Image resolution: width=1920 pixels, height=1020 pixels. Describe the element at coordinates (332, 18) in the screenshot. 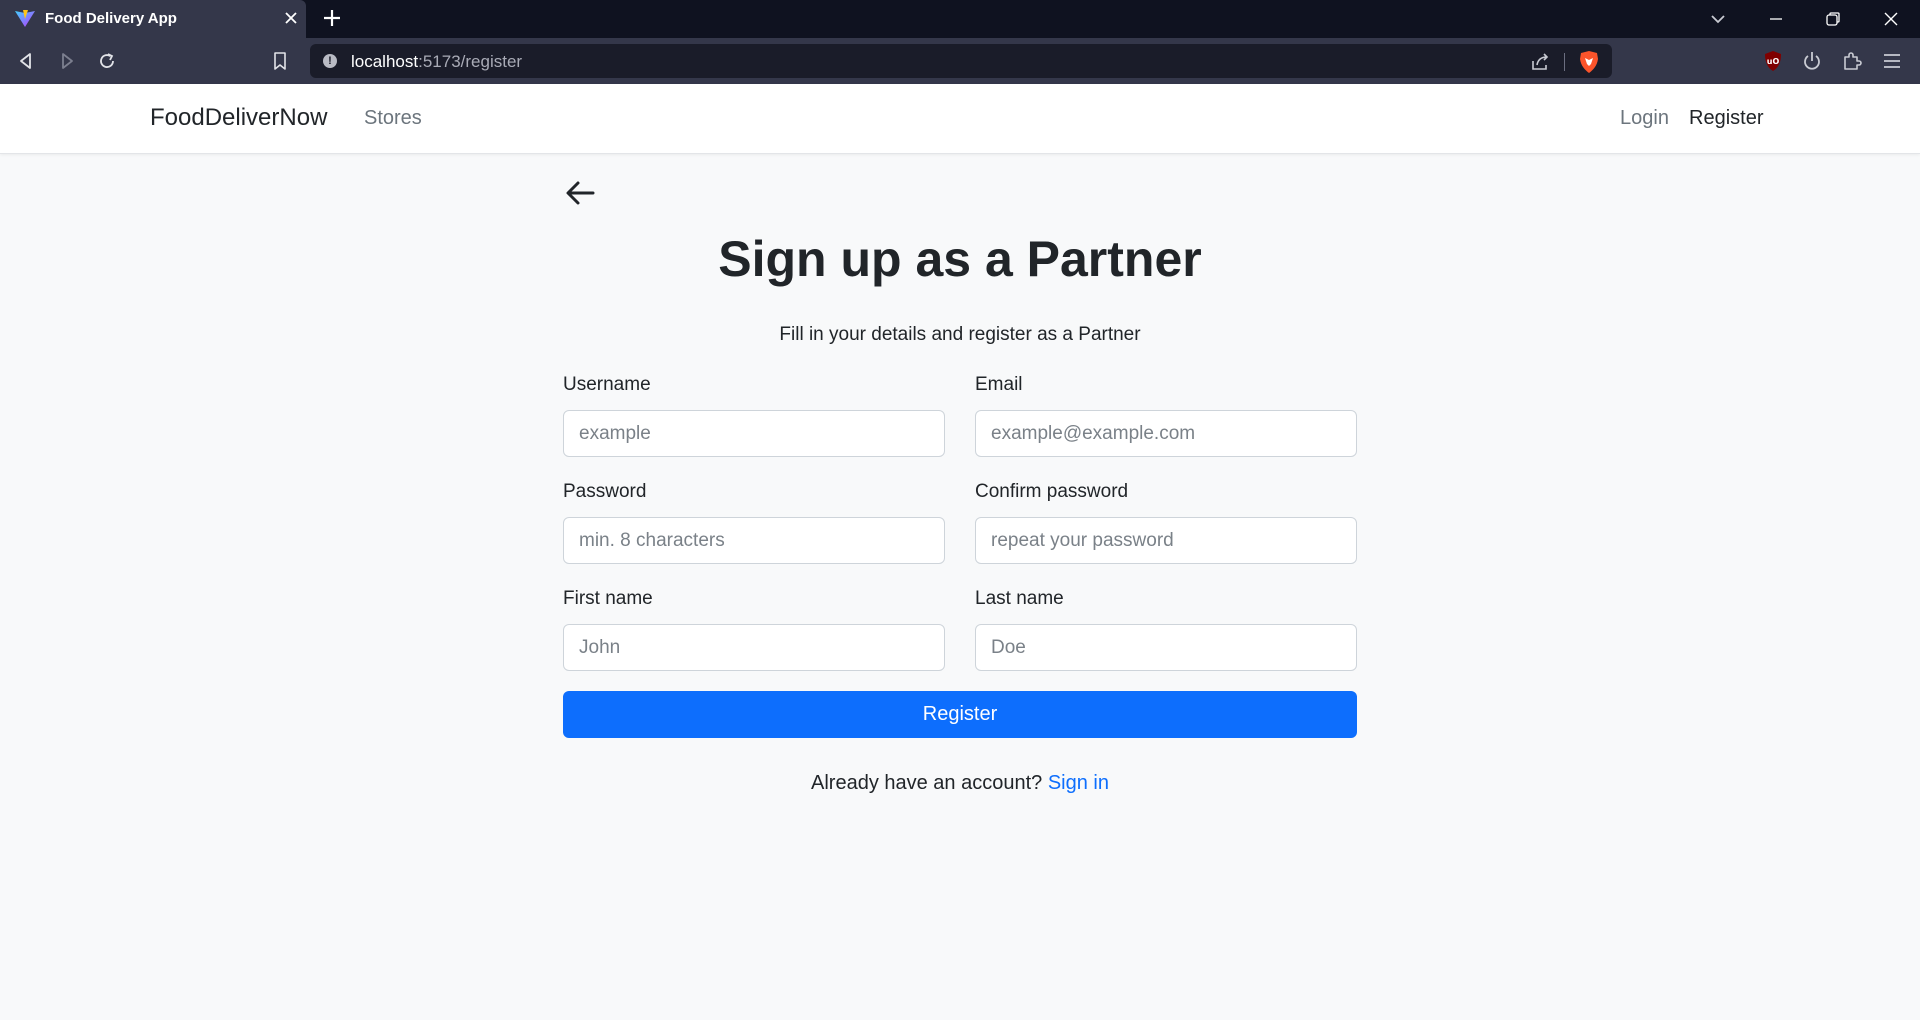

I see `new-tab-icon` at that location.